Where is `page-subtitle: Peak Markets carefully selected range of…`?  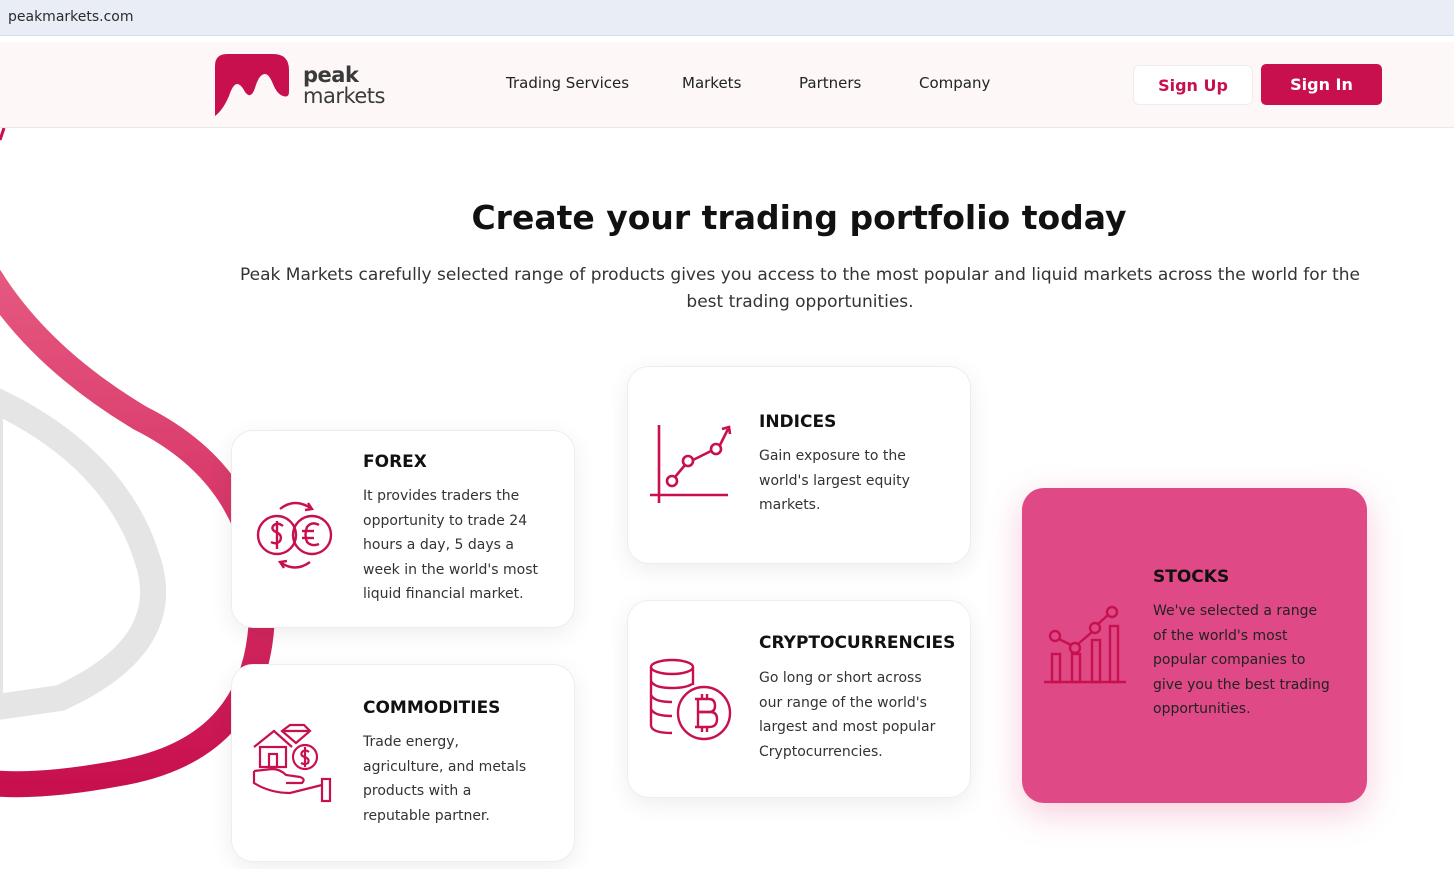
page-subtitle: Peak Markets carefully selected range of… is located at coordinates (800, 288).